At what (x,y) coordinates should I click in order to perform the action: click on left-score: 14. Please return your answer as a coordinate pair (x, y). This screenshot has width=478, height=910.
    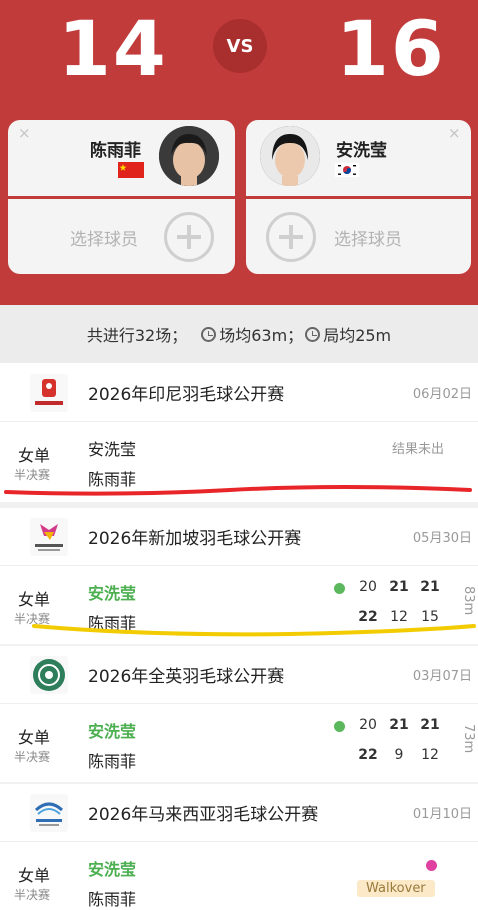
    Looking at the image, I should click on (113, 48).